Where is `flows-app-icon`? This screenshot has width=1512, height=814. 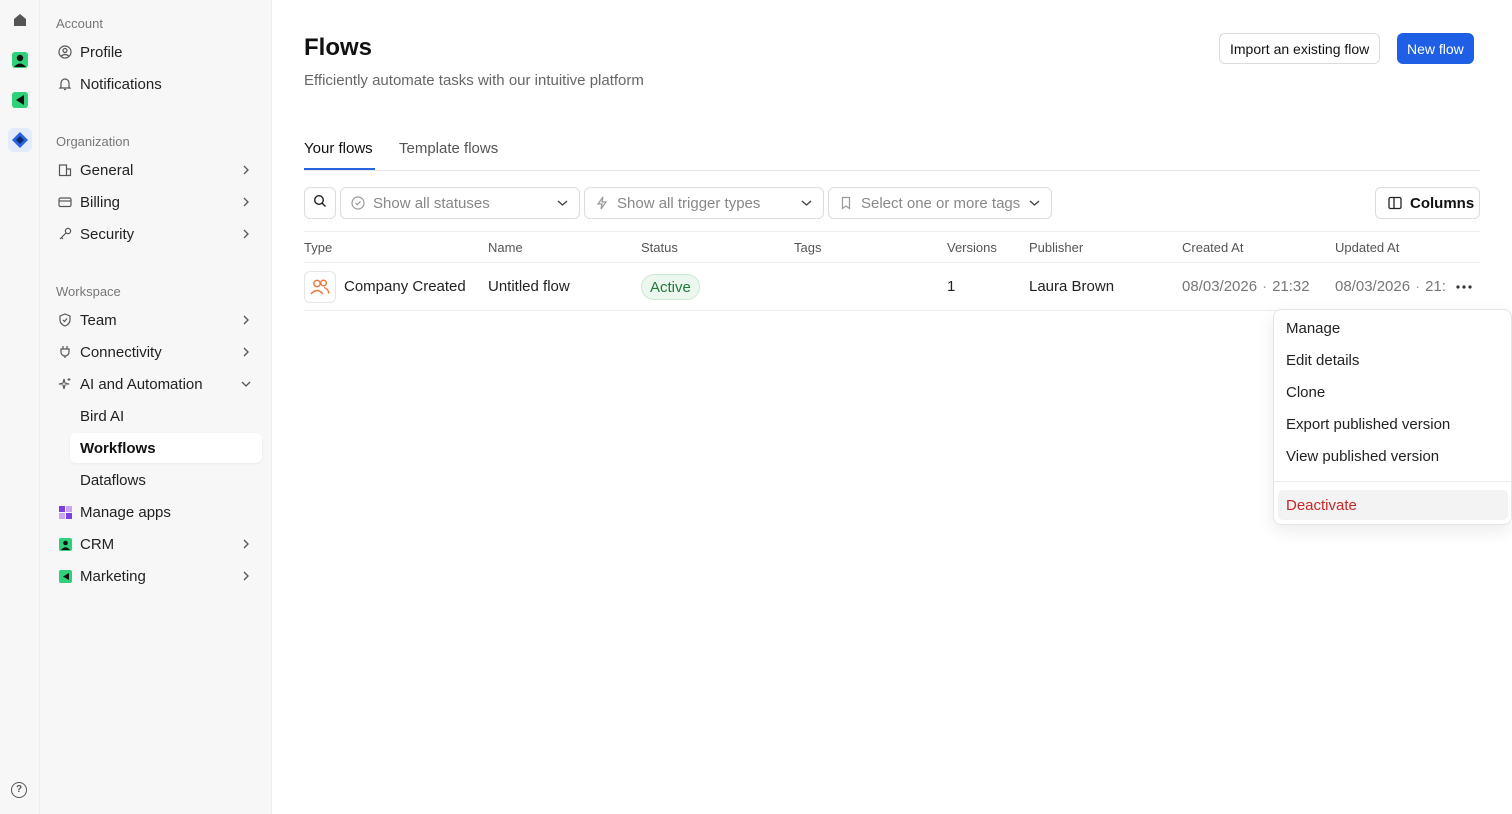 flows-app-icon is located at coordinates (20, 140).